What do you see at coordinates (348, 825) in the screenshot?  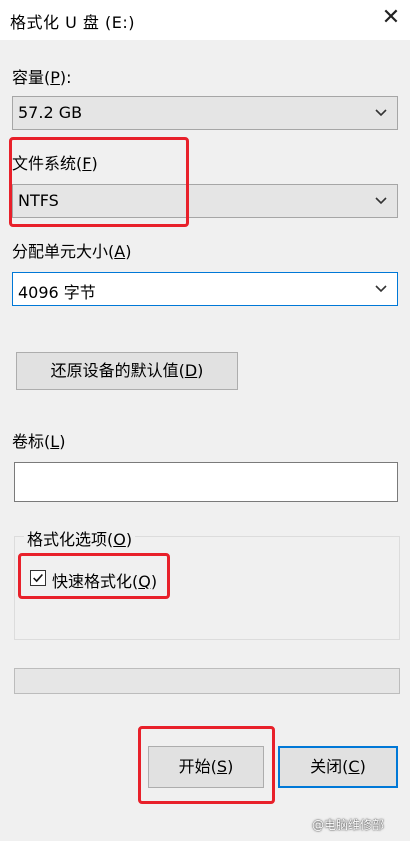 I see `watermark: @电脑维修部` at bounding box center [348, 825].